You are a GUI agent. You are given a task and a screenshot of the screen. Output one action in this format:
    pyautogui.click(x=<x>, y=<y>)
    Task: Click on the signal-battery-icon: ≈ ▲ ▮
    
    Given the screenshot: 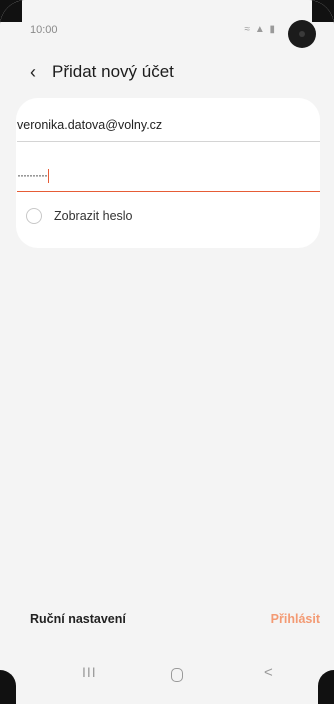 What is the action you would take?
    pyautogui.click(x=260, y=29)
    